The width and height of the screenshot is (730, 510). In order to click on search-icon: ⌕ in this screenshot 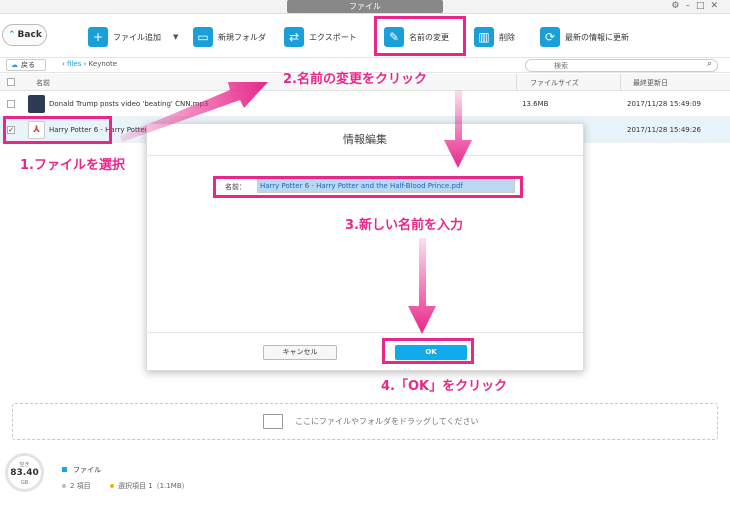, I will do `click(709, 64)`.